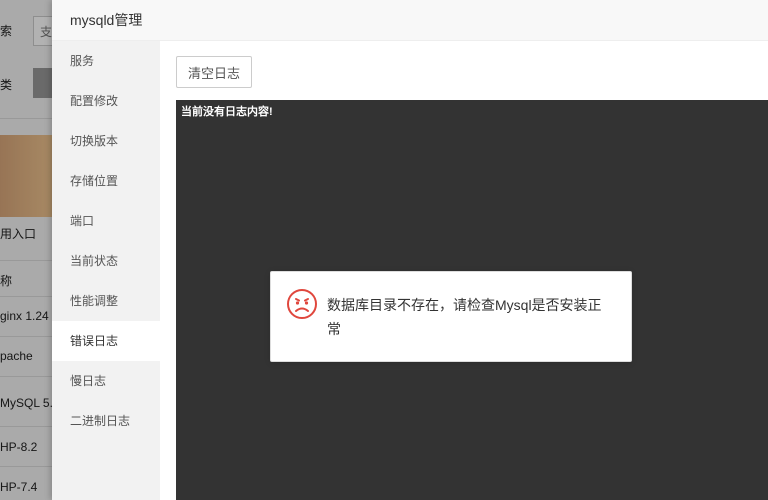  What do you see at coordinates (464, 317) in the screenshot?
I see `toast-message: 数据库目录不存在，请检查Mysql是否安装正常` at bounding box center [464, 317].